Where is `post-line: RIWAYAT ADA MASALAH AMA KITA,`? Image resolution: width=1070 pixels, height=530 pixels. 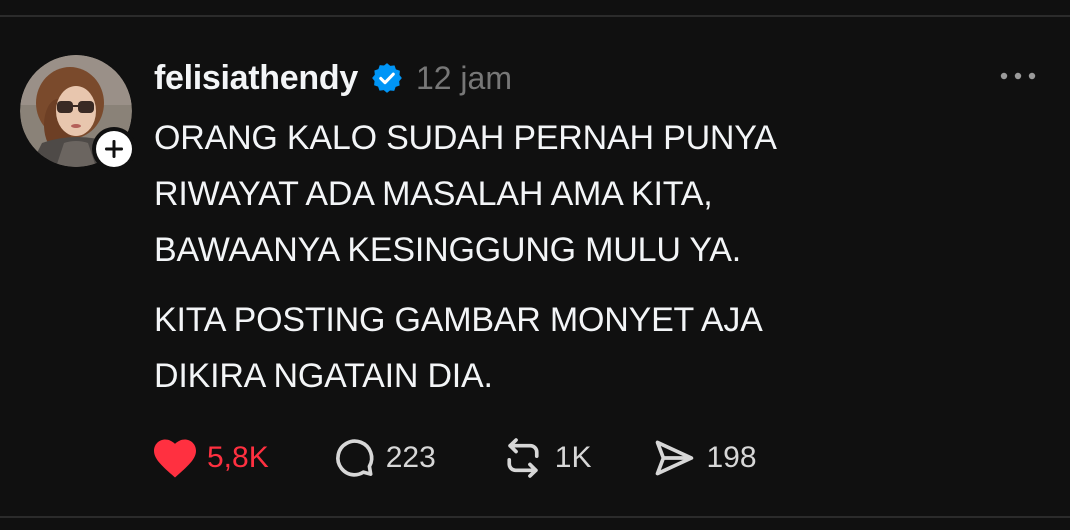
post-line: RIWAYAT ADA MASALAH AMA KITA, is located at coordinates (433, 194).